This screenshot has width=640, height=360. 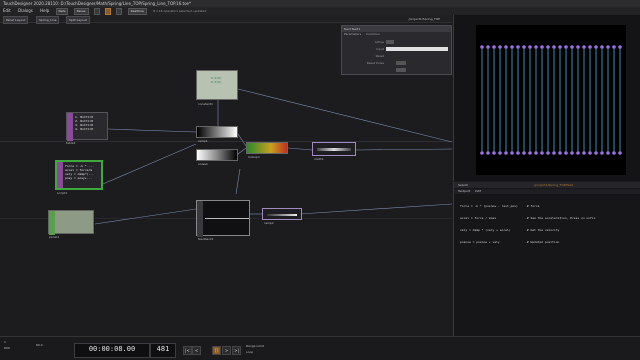 What do you see at coordinates (54, 237) in the screenshot?
I see `node-null1-label: panel1` at bounding box center [54, 237].